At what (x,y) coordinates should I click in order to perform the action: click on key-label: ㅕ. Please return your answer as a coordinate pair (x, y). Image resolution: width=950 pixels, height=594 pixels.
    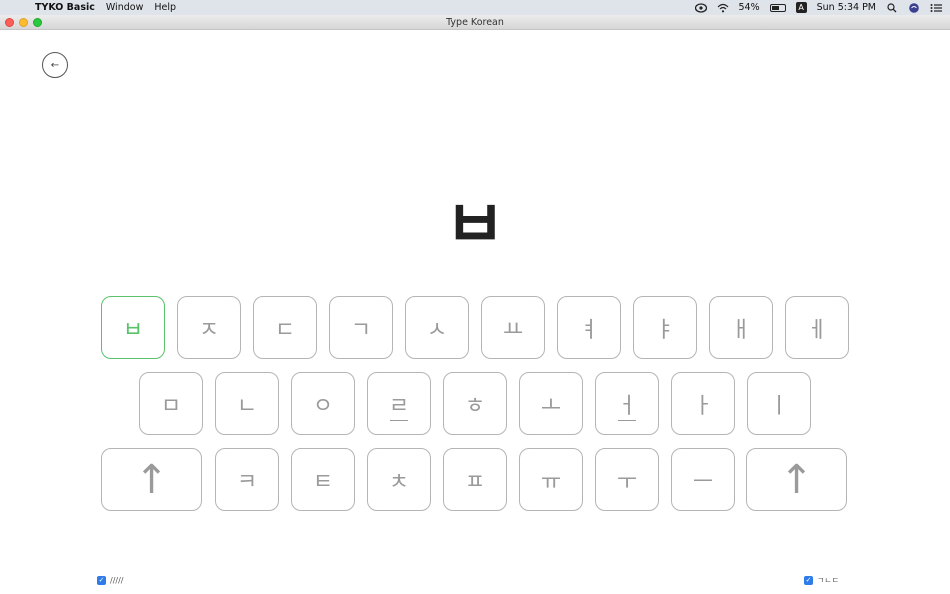
    Looking at the image, I should click on (589, 330).